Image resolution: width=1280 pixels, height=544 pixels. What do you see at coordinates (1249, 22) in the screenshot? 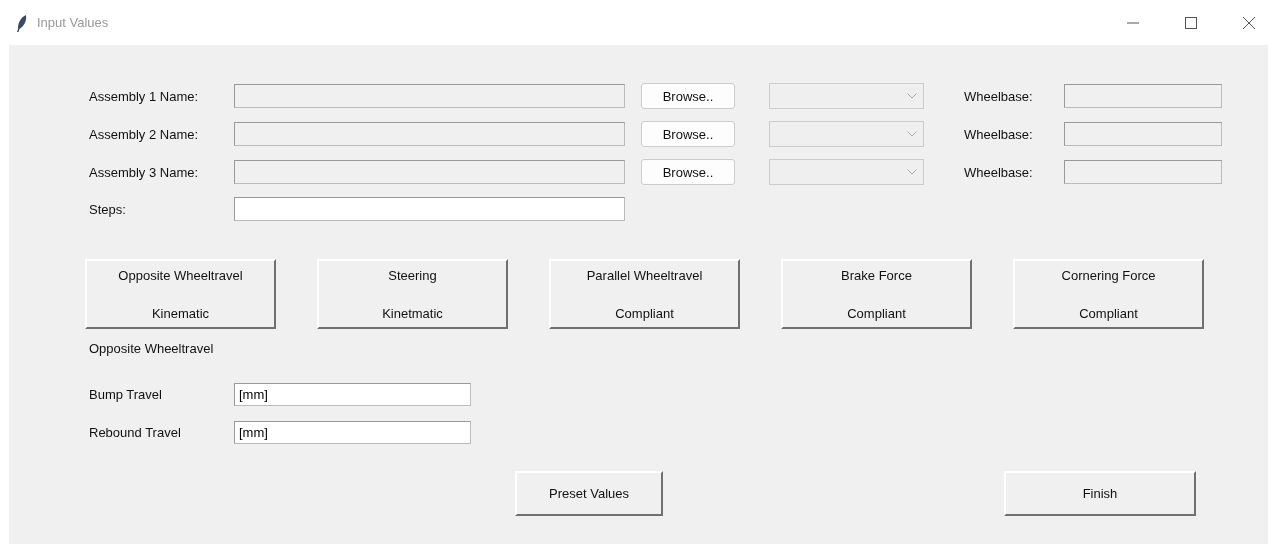
I see `close-icon` at bounding box center [1249, 22].